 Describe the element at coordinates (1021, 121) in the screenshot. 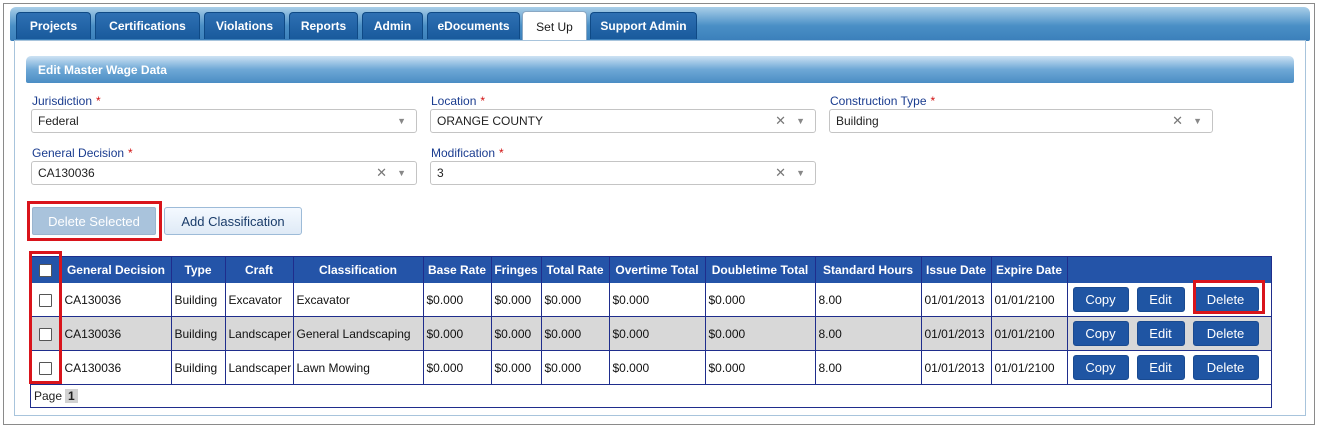

I see `construction-type-select: Building ✕ ▼` at that location.